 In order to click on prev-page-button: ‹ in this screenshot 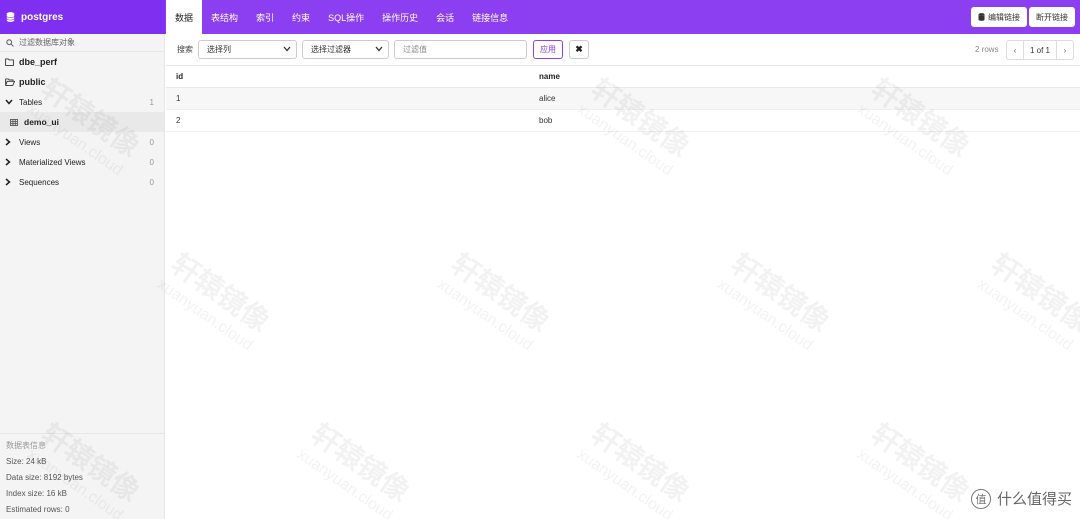, I will do `click(1015, 50)`.